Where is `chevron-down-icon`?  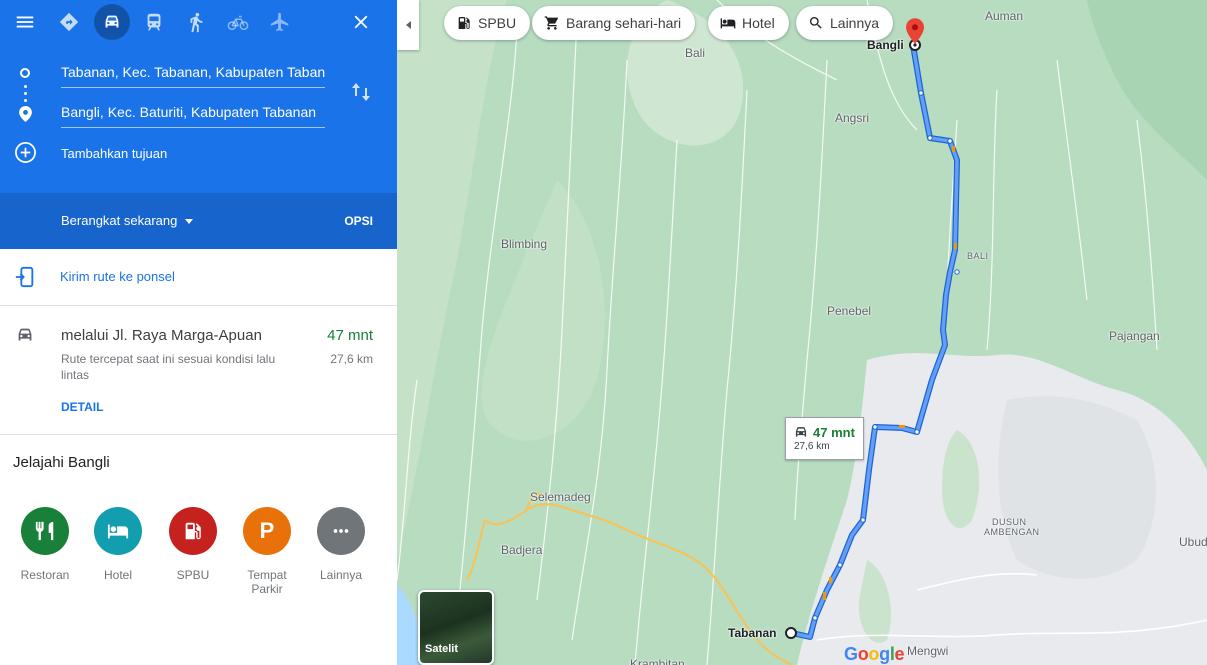
chevron-down-icon is located at coordinates (189, 221).